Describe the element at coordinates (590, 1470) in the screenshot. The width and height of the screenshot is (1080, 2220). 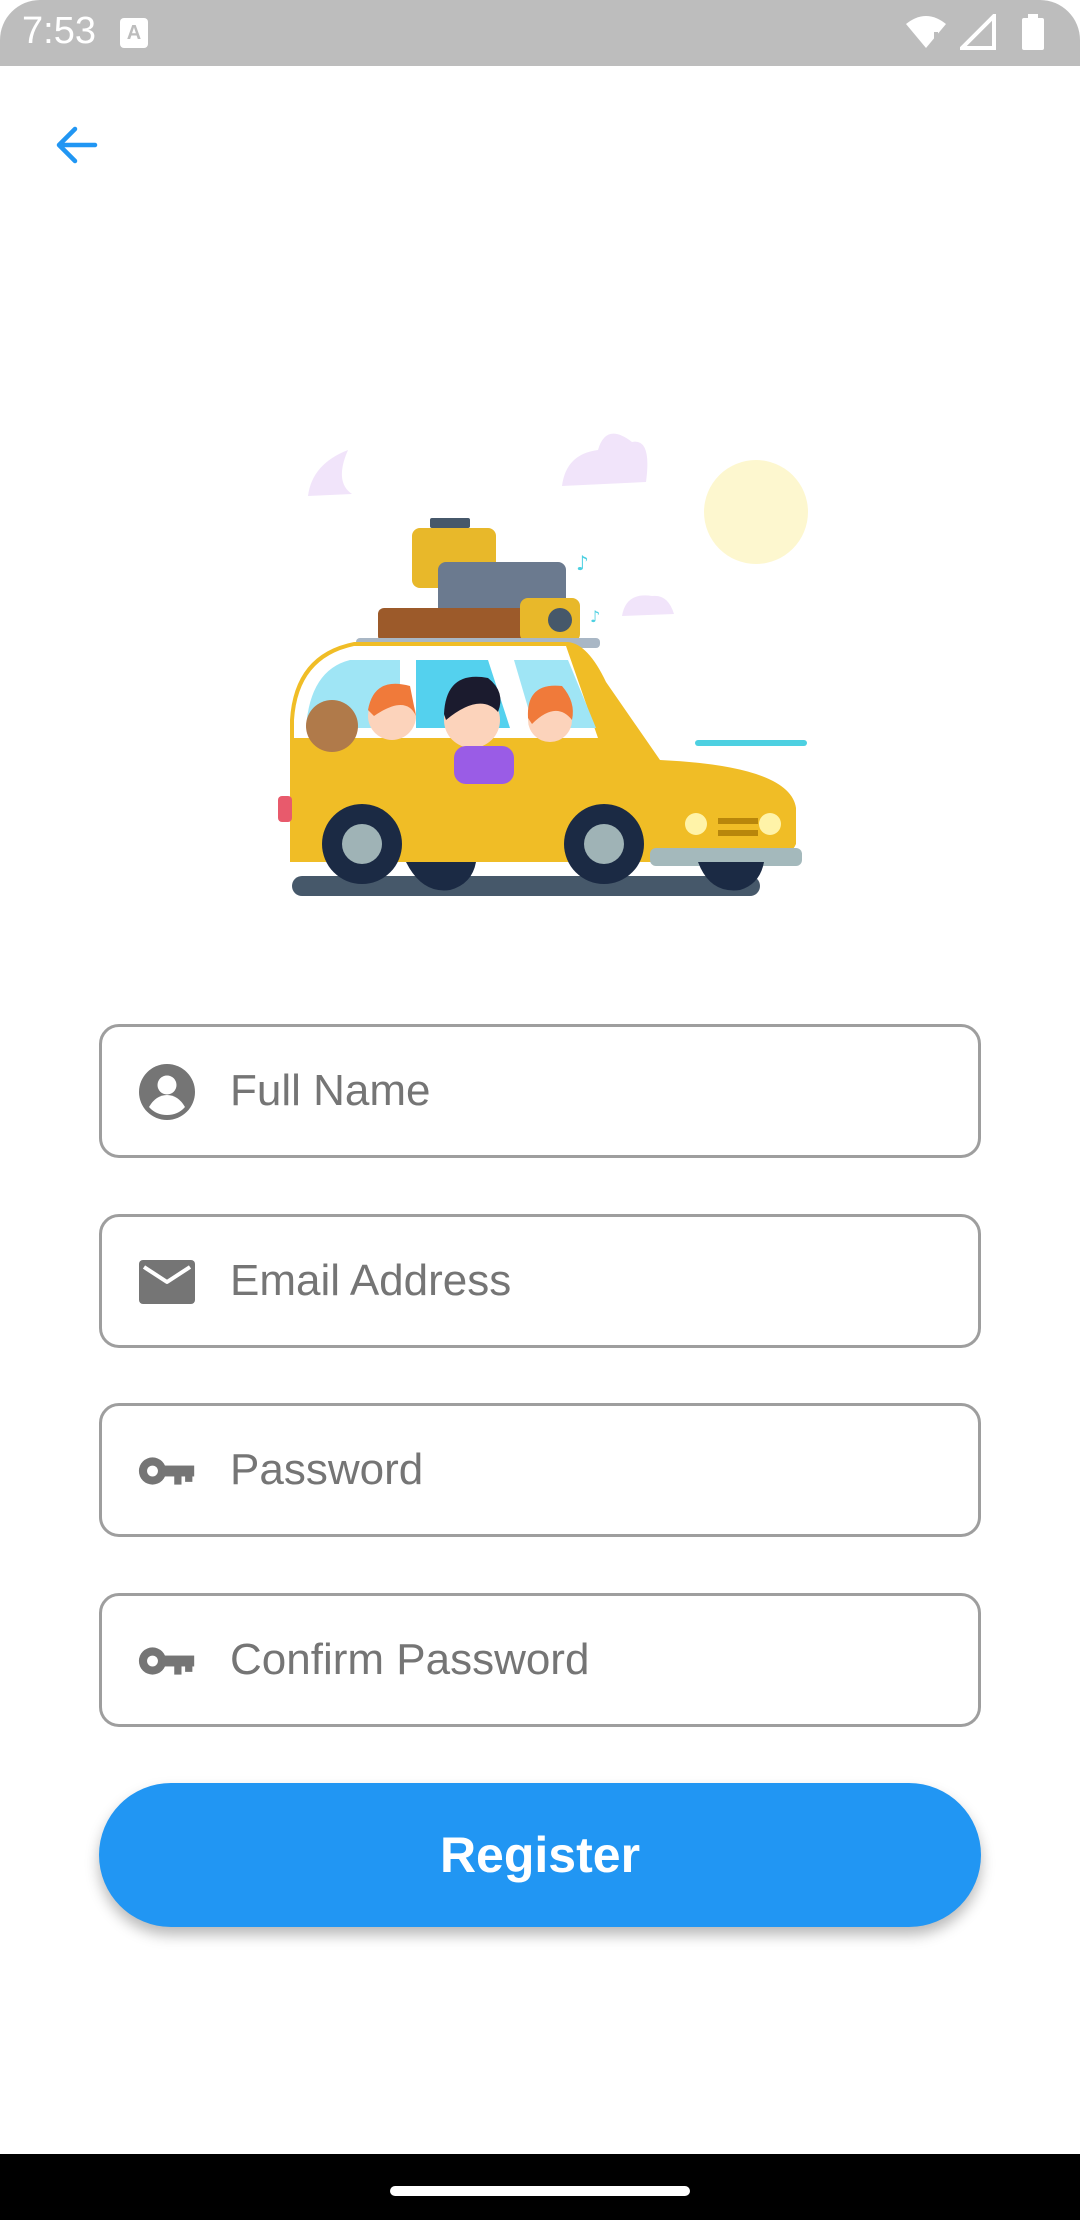
I see `password-input` at that location.